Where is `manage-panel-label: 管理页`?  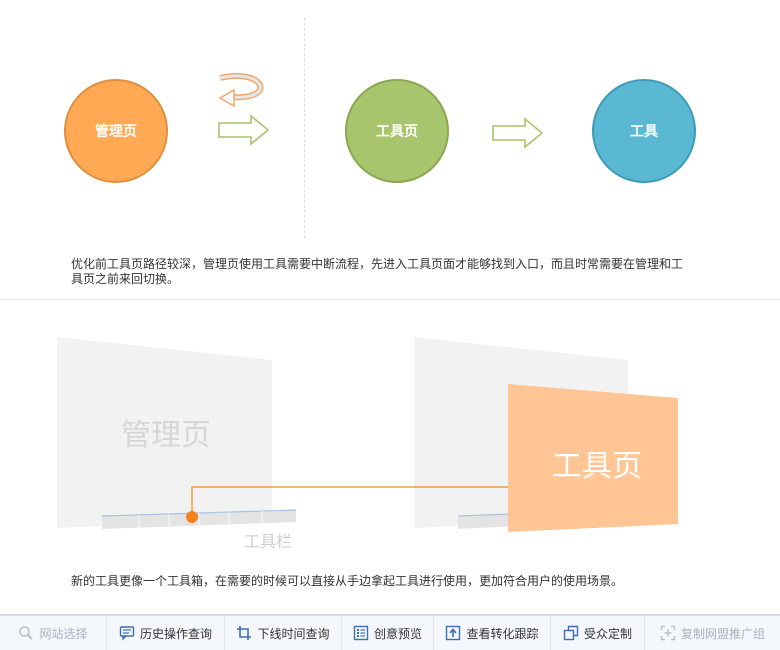
manage-panel-label: 管理页 is located at coordinates (166, 435).